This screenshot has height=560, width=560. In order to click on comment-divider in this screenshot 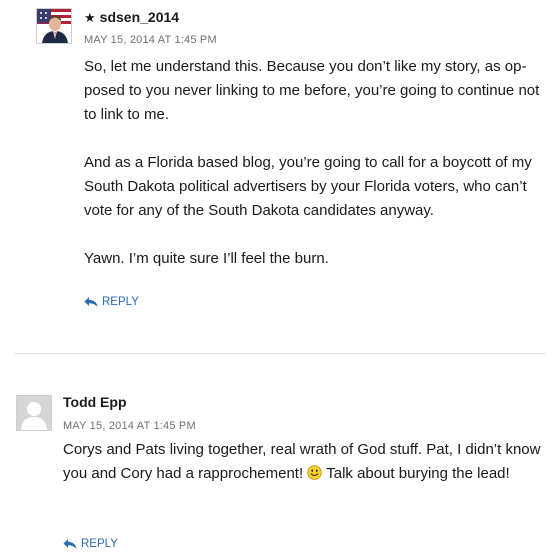, I will do `click(280, 353)`.